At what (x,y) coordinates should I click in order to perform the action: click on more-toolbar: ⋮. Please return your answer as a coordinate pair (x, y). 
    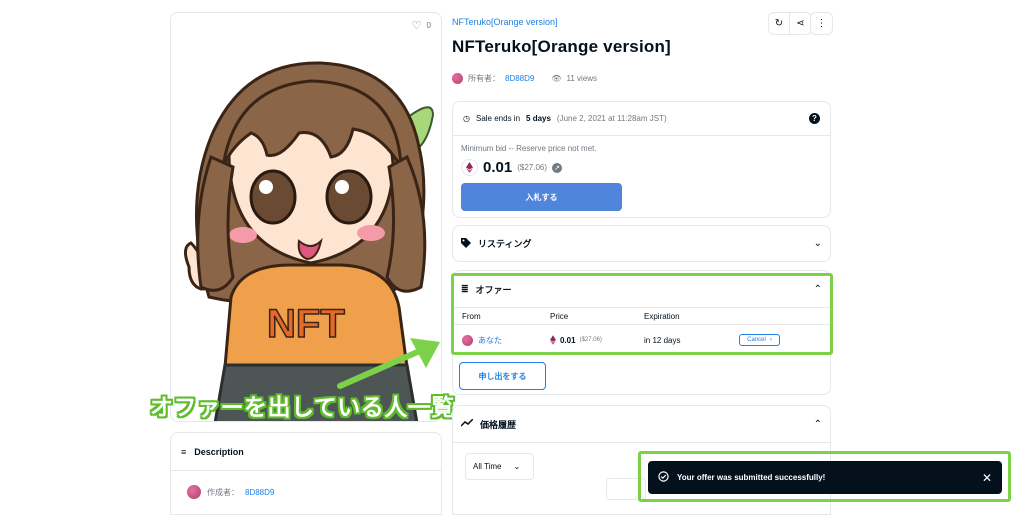
    Looking at the image, I should click on (821, 23).